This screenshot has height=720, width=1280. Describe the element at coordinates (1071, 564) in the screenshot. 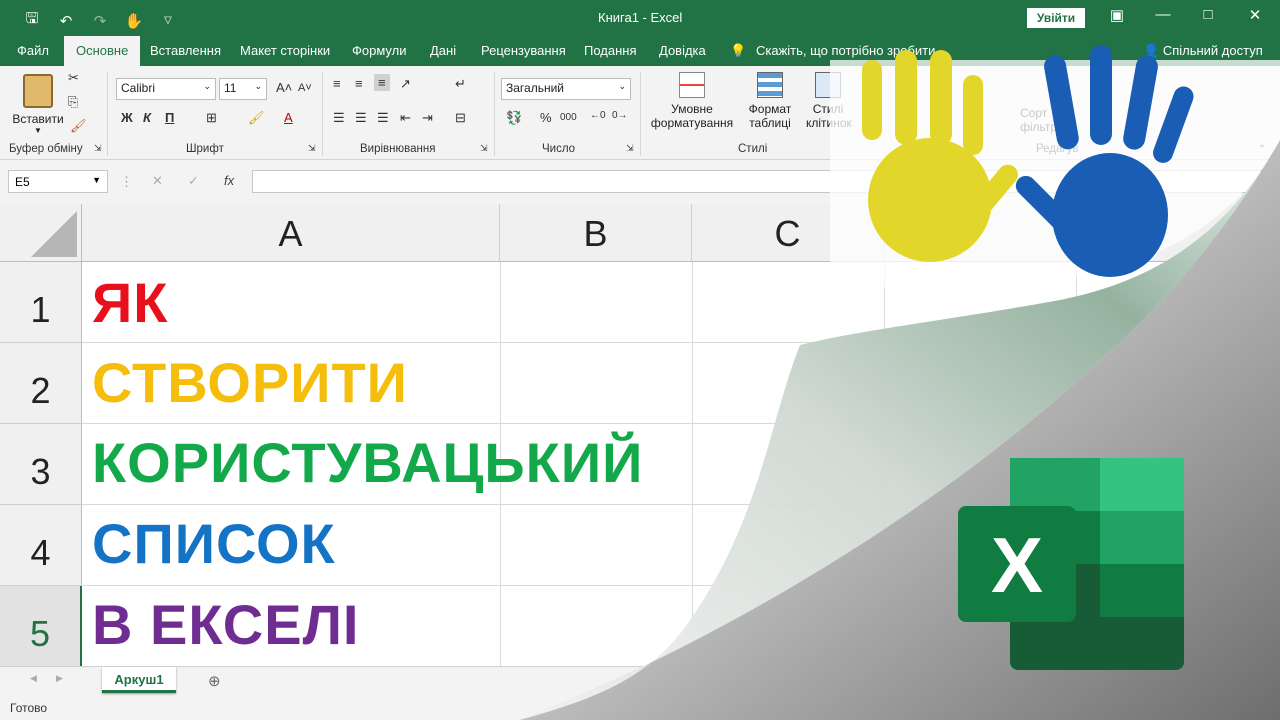

I see `excel-logo: X` at that location.